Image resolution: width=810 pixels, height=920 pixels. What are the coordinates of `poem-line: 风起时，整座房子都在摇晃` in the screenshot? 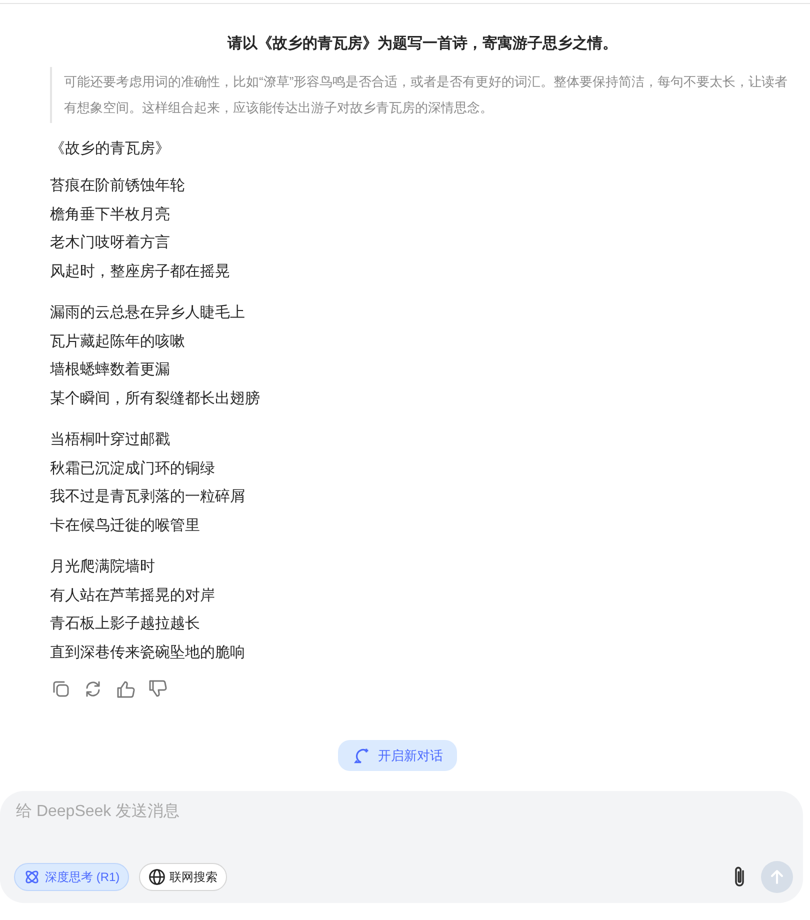 It's located at (140, 272).